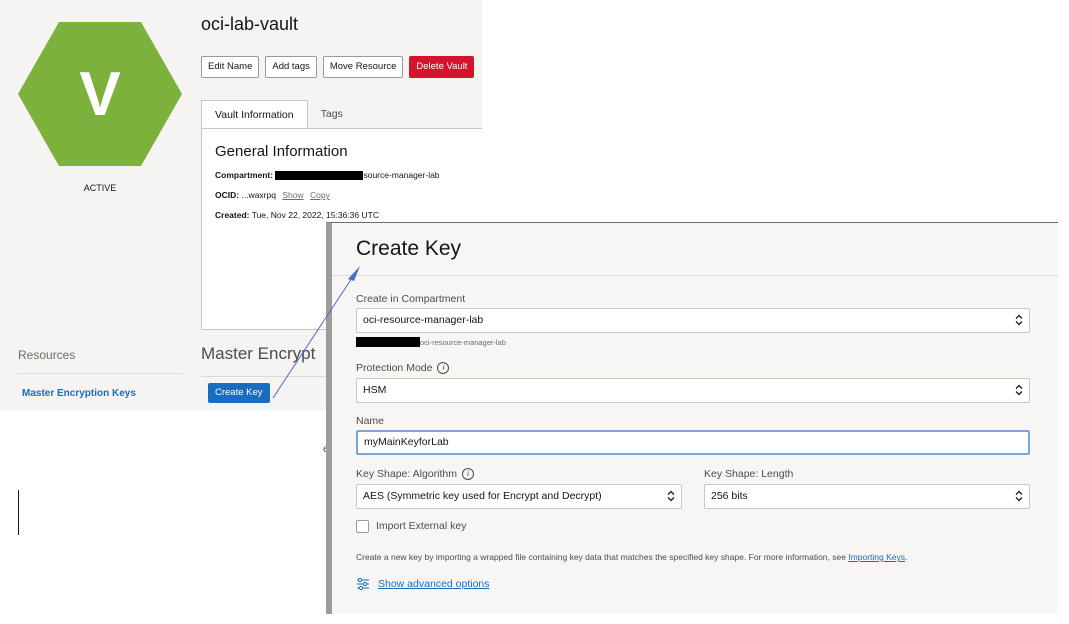 Image resolution: width=1069 pixels, height=624 pixels. Describe the element at coordinates (375, 390) in the screenshot. I see `protection-mode-value: HSM` at that location.